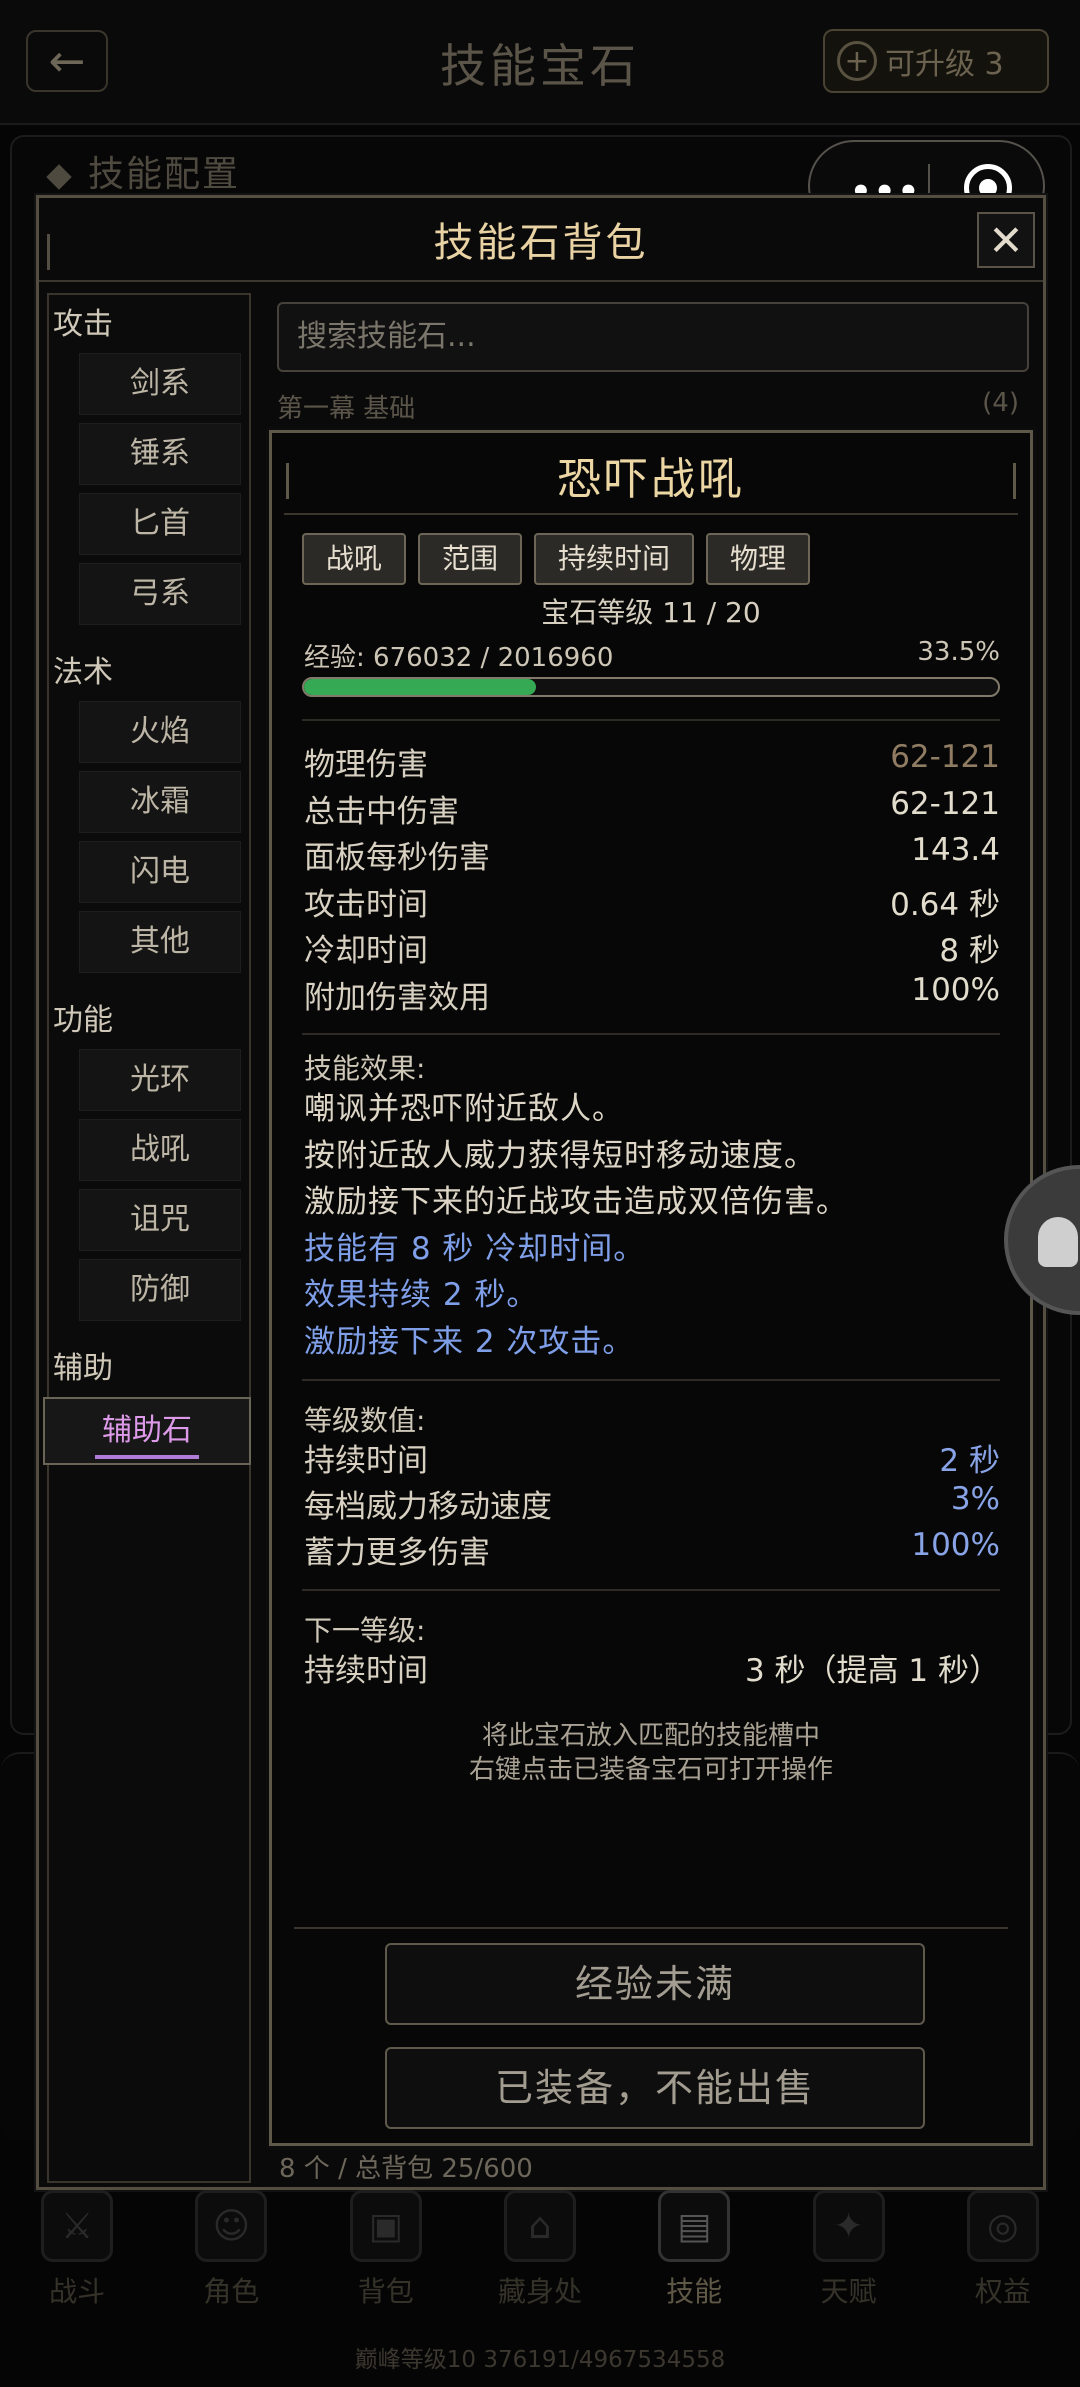 This screenshot has height=2387, width=1080. I want to click on nav-label: 天赋, so click(848, 2291).